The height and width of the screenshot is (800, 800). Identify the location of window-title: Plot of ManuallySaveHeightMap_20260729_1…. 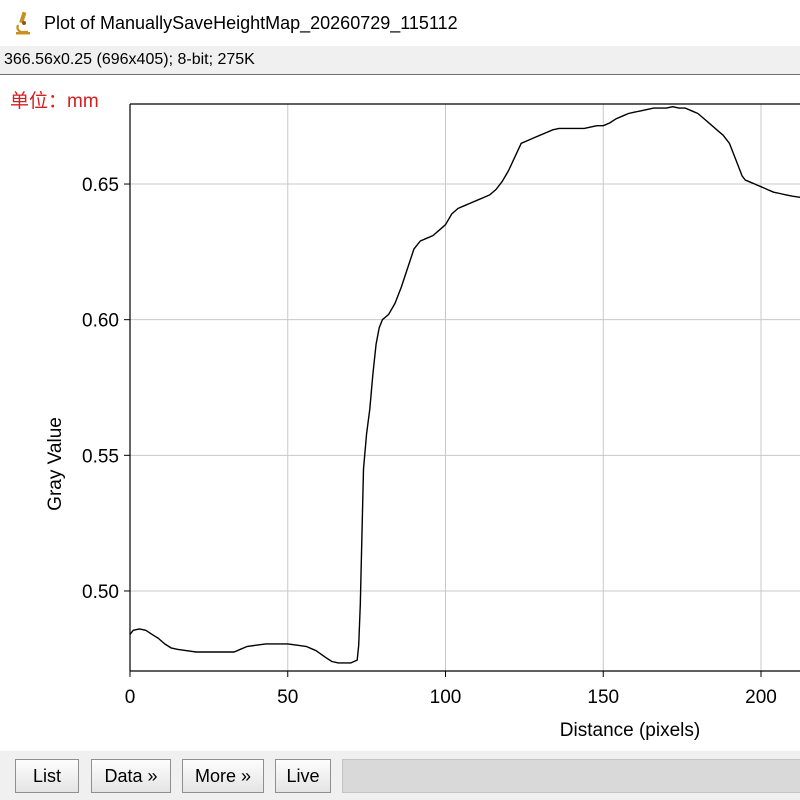
(251, 23).